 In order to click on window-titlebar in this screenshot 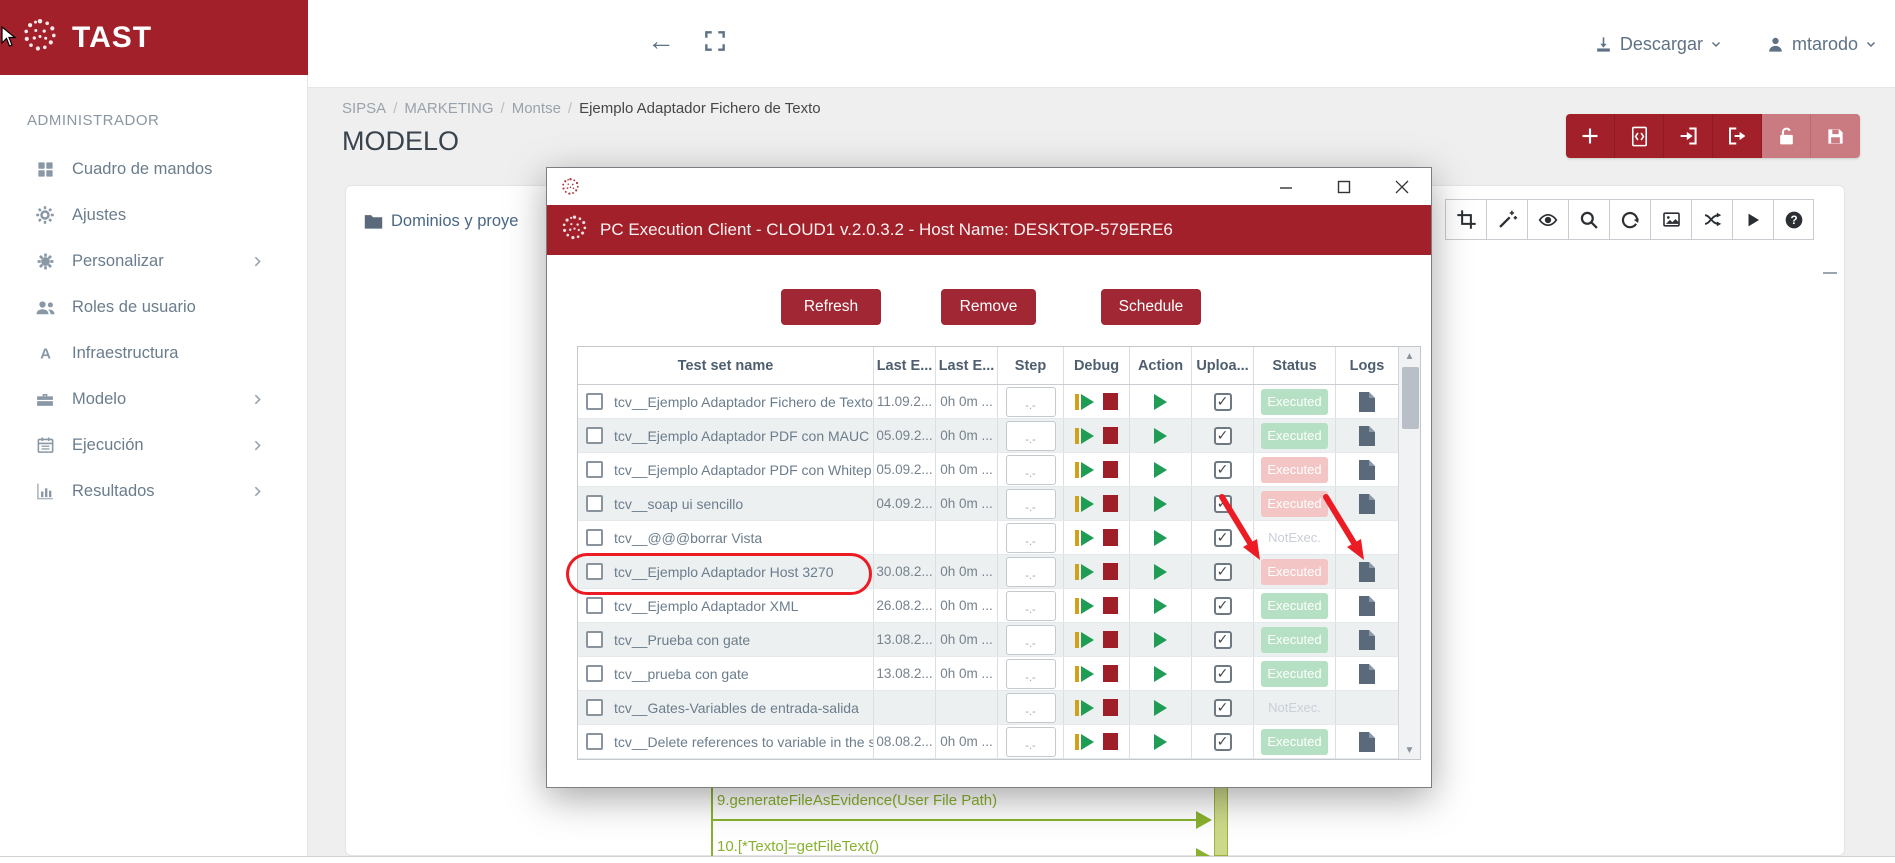, I will do `click(989, 186)`.